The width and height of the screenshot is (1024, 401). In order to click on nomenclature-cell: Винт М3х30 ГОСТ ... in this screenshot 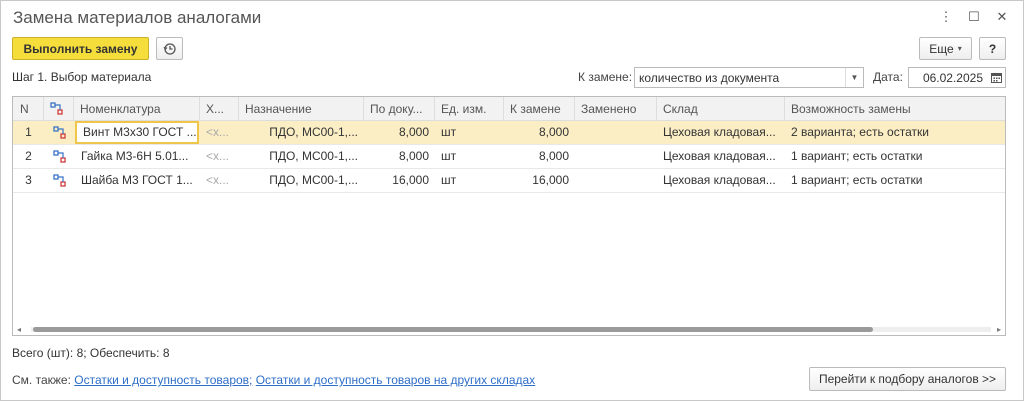, I will do `click(137, 132)`.